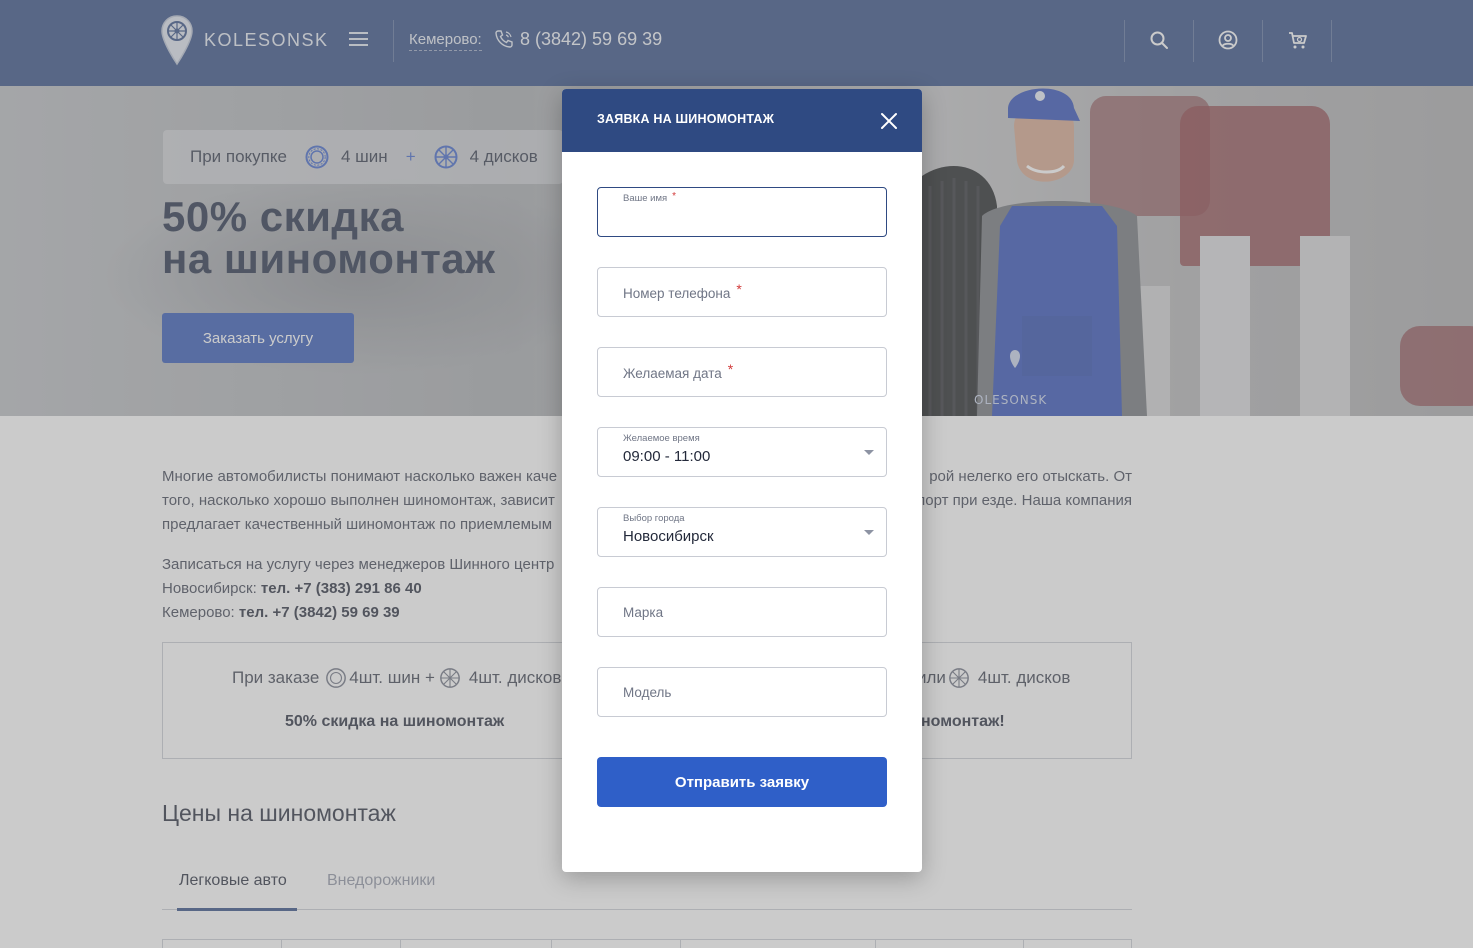 The height and width of the screenshot is (948, 1473). Describe the element at coordinates (668, 536) in the screenshot. I see `city-select-value: Новосибирск` at that location.